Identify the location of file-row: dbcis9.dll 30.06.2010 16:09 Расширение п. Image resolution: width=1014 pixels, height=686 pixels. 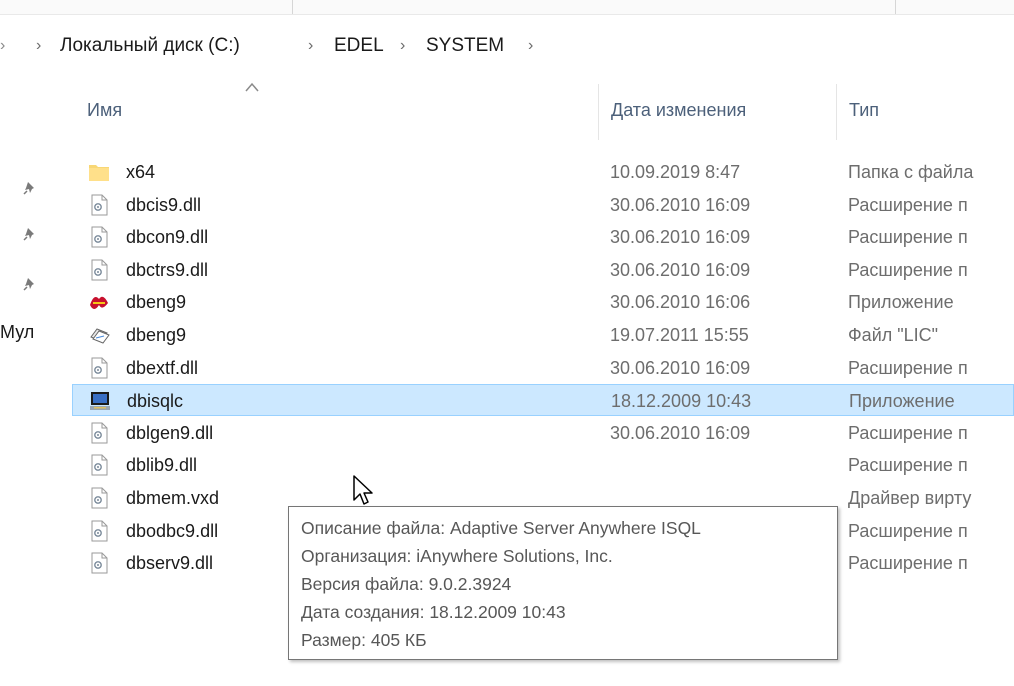
(543, 205).